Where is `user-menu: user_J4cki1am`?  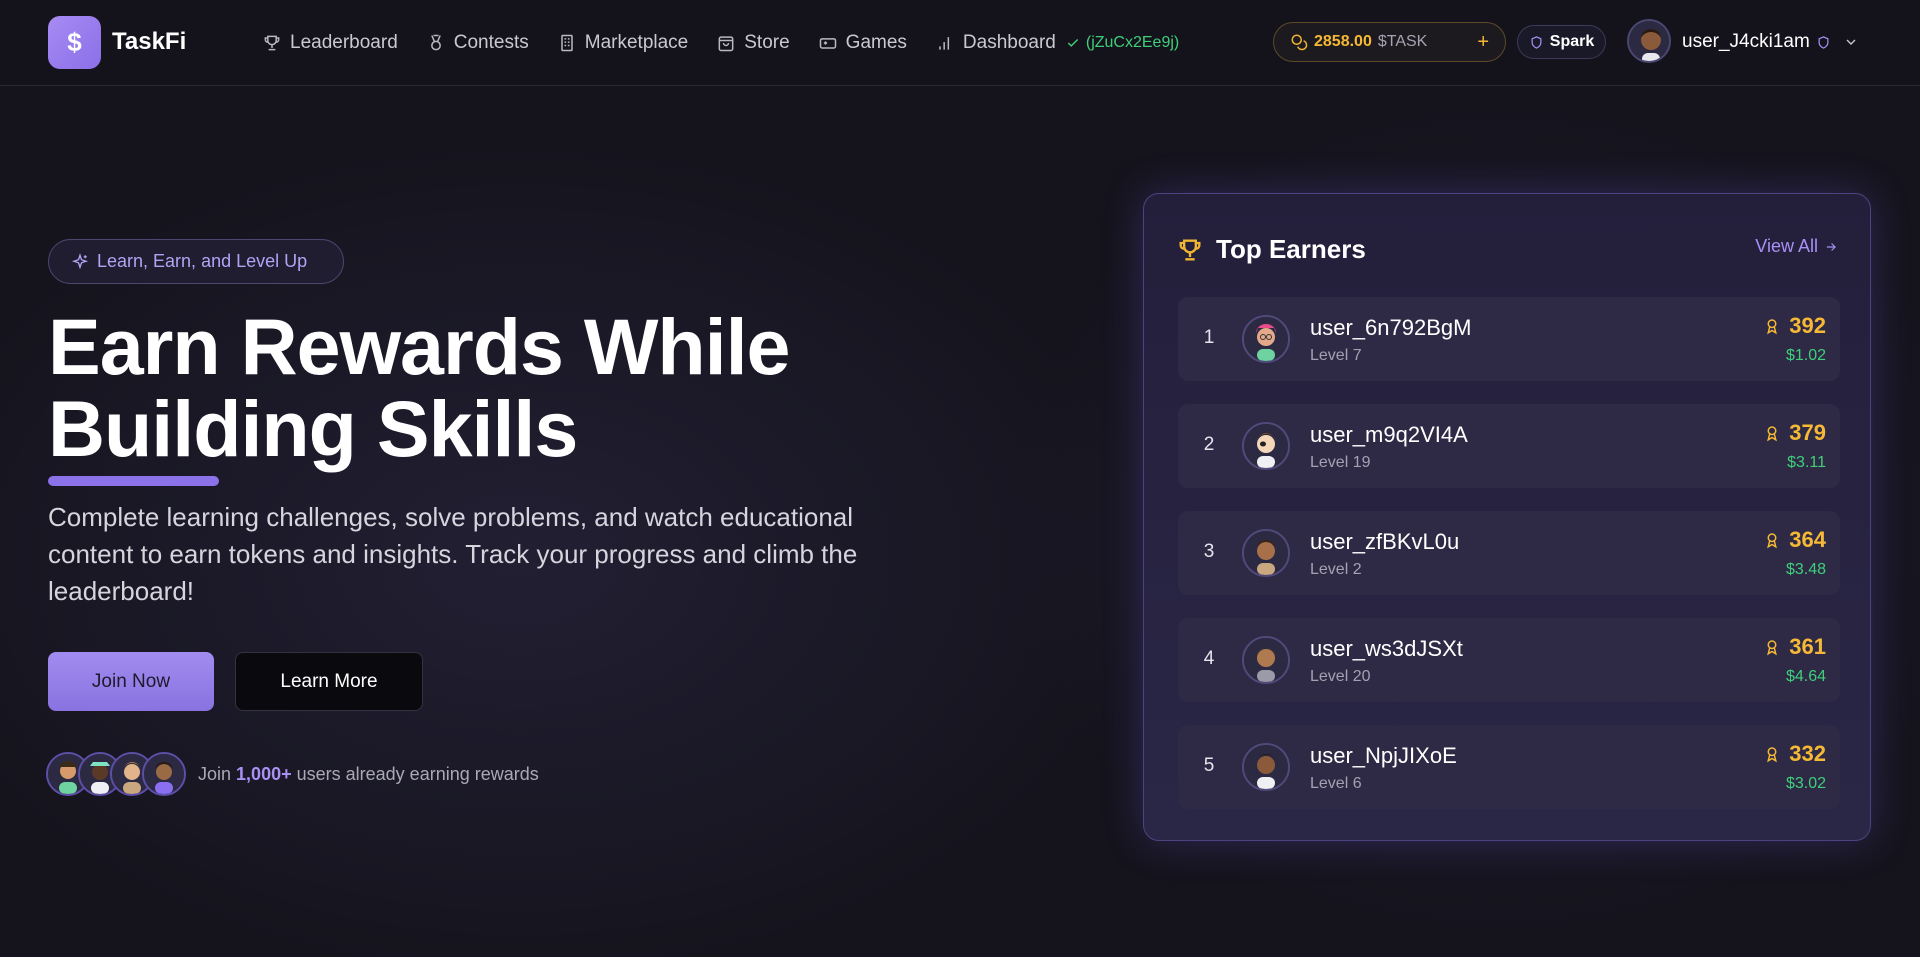
user-menu: user_J4cki1am is located at coordinates (1770, 42).